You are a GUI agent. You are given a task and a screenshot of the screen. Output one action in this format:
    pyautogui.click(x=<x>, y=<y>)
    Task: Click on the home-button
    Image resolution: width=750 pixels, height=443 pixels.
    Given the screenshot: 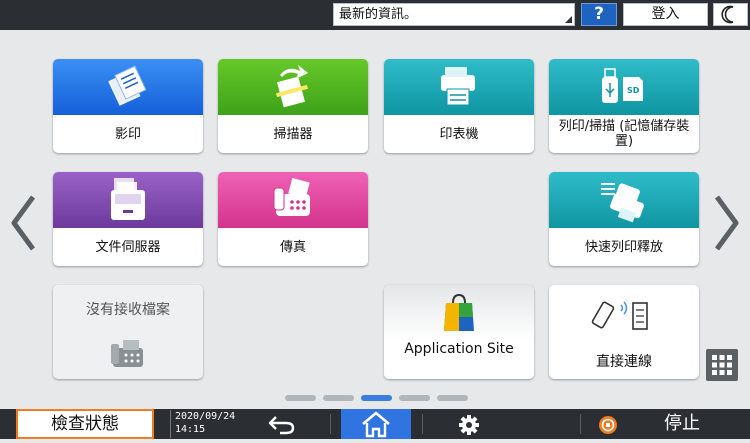 What is the action you would take?
    pyautogui.click(x=376, y=424)
    